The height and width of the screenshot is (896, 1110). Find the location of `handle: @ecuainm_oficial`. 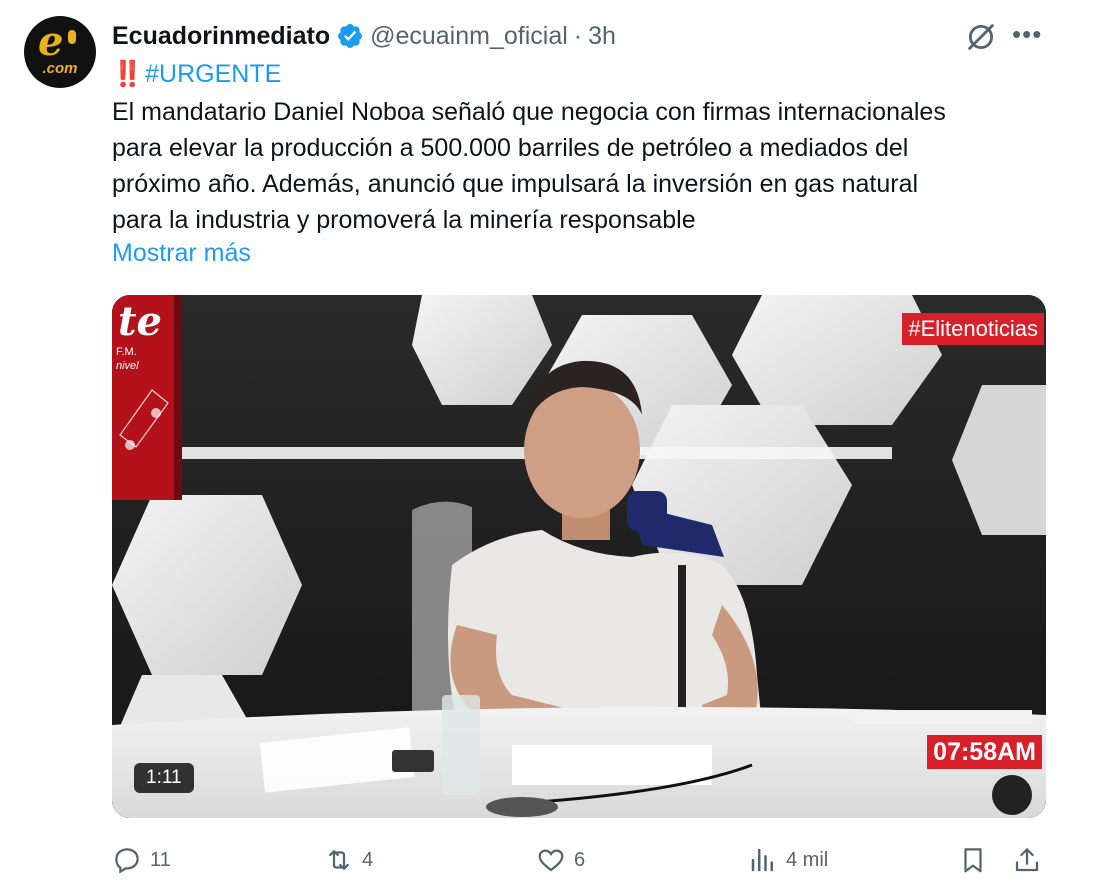

handle: @ecuainm_oficial is located at coordinates (469, 36).